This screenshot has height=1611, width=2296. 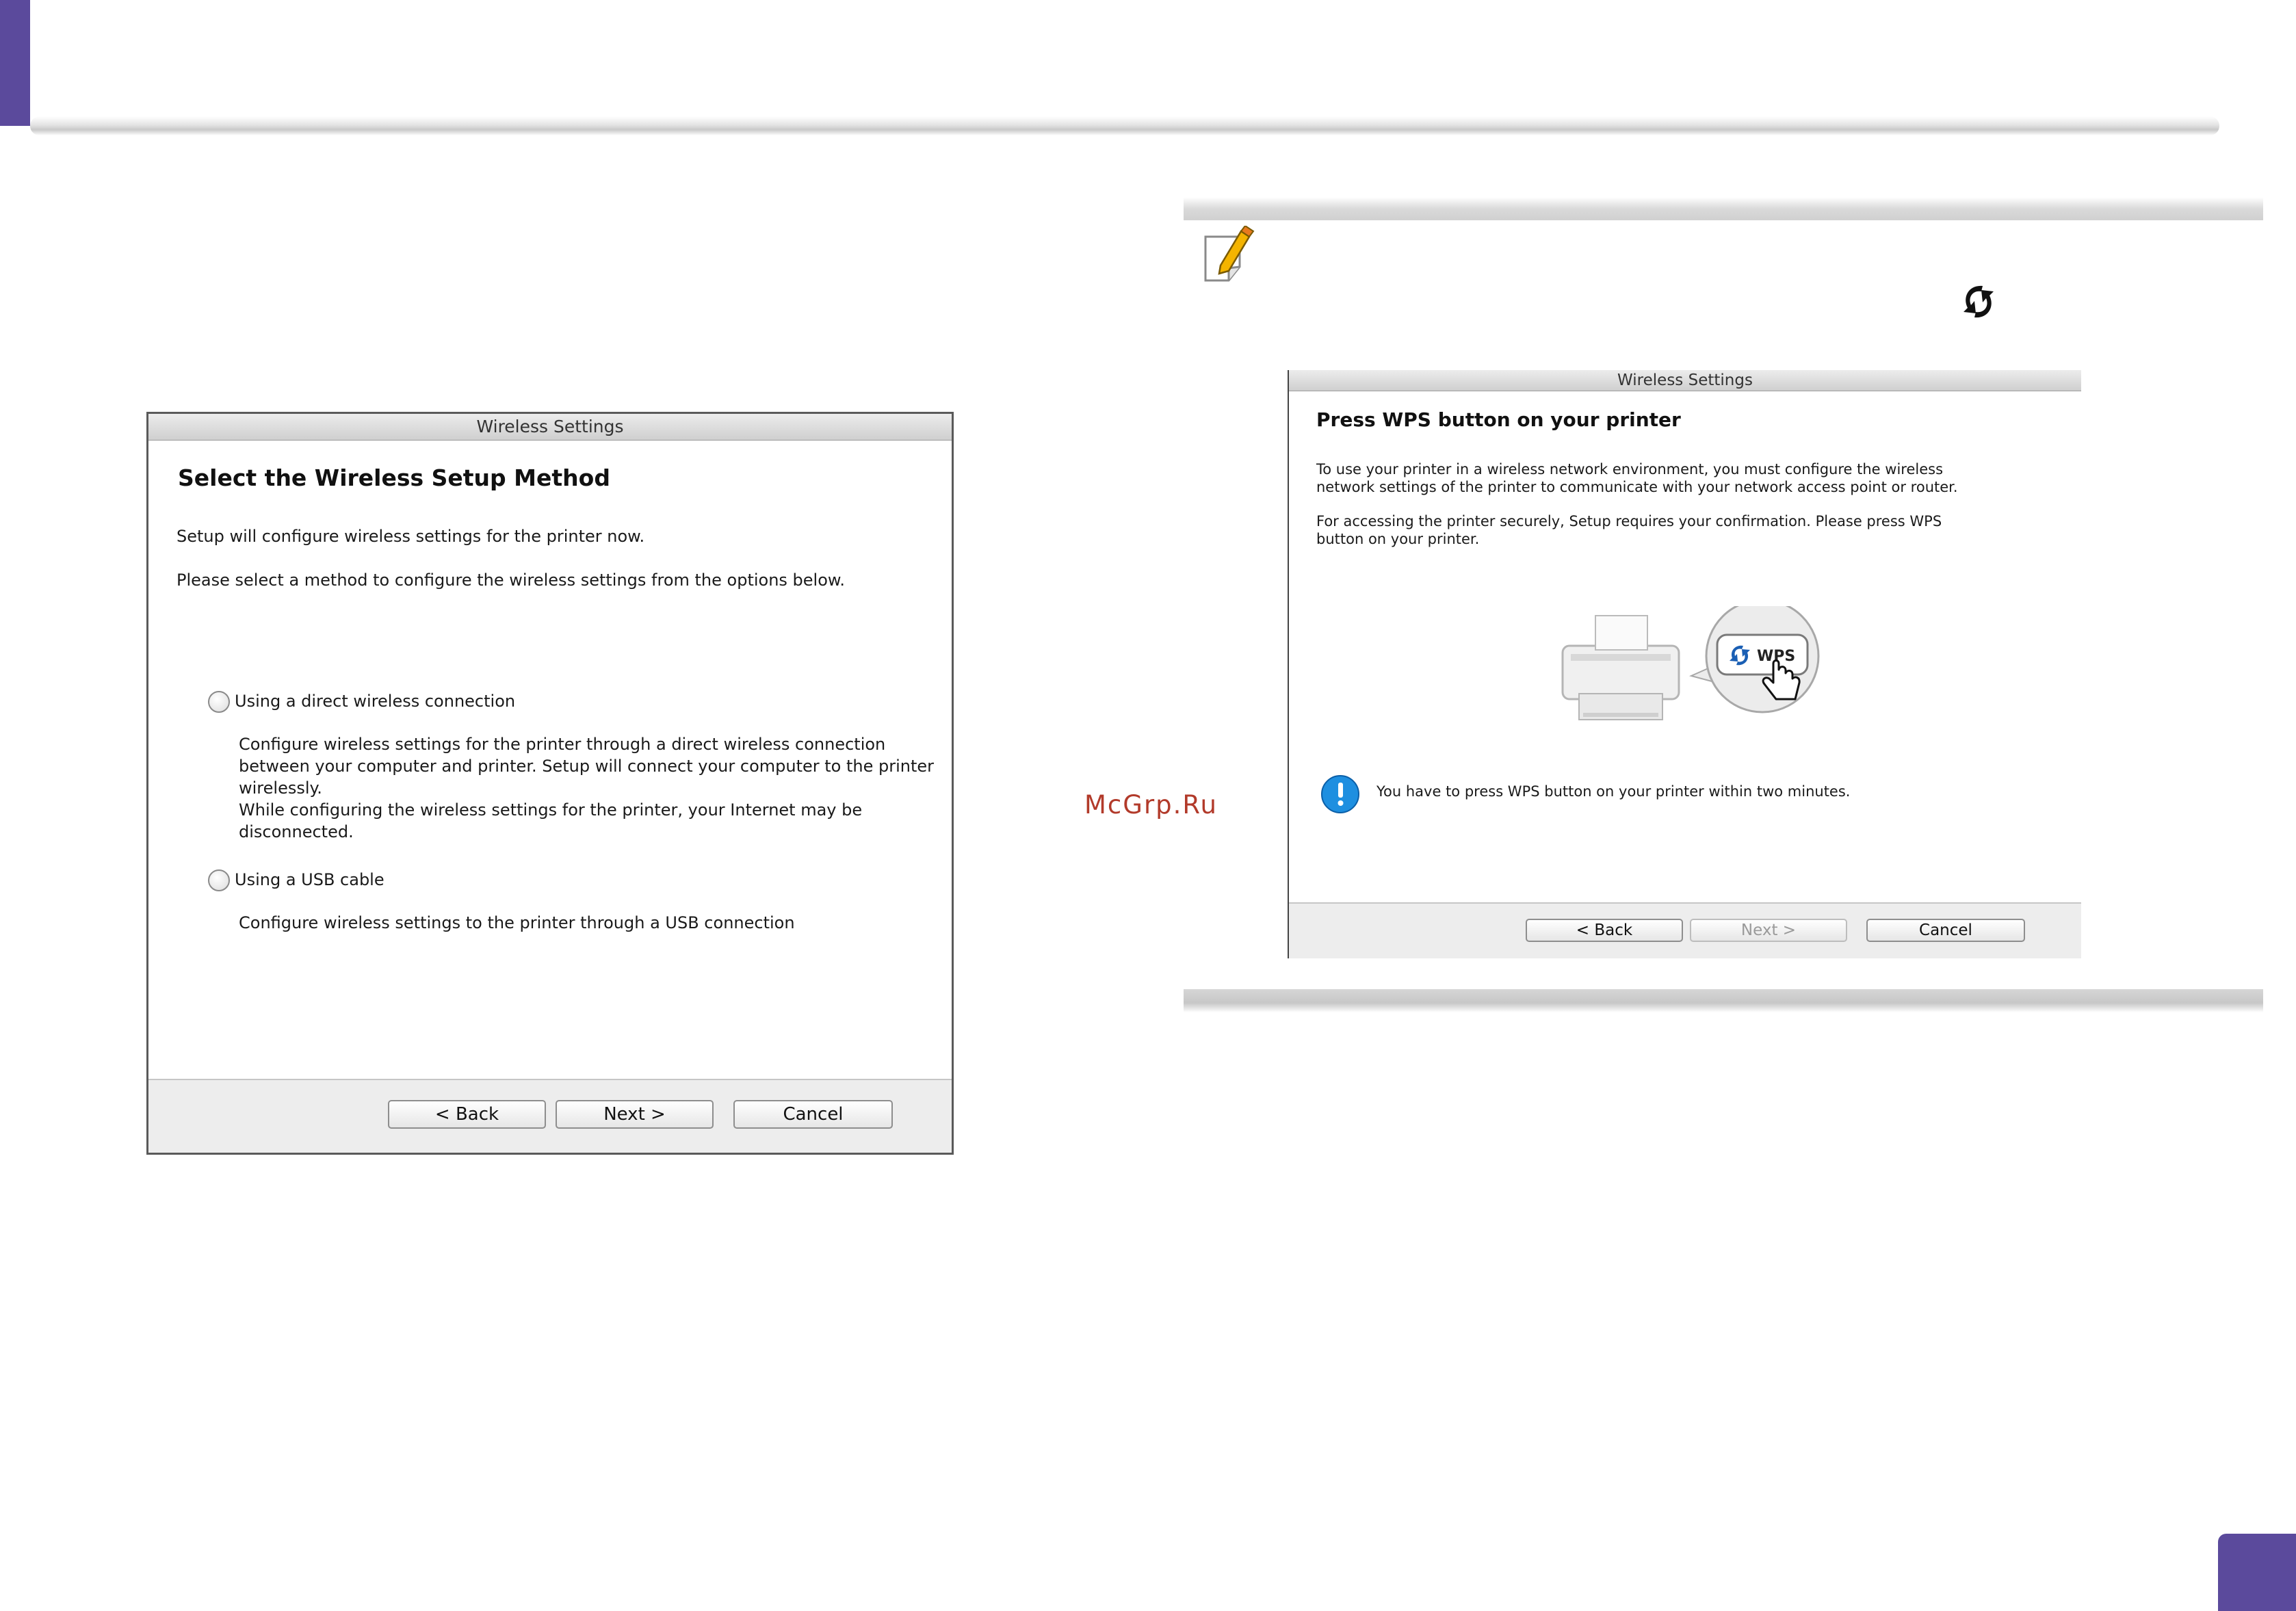 I want to click on dialog-heading: Select the Wireless Setup Method, so click(x=394, y=477).